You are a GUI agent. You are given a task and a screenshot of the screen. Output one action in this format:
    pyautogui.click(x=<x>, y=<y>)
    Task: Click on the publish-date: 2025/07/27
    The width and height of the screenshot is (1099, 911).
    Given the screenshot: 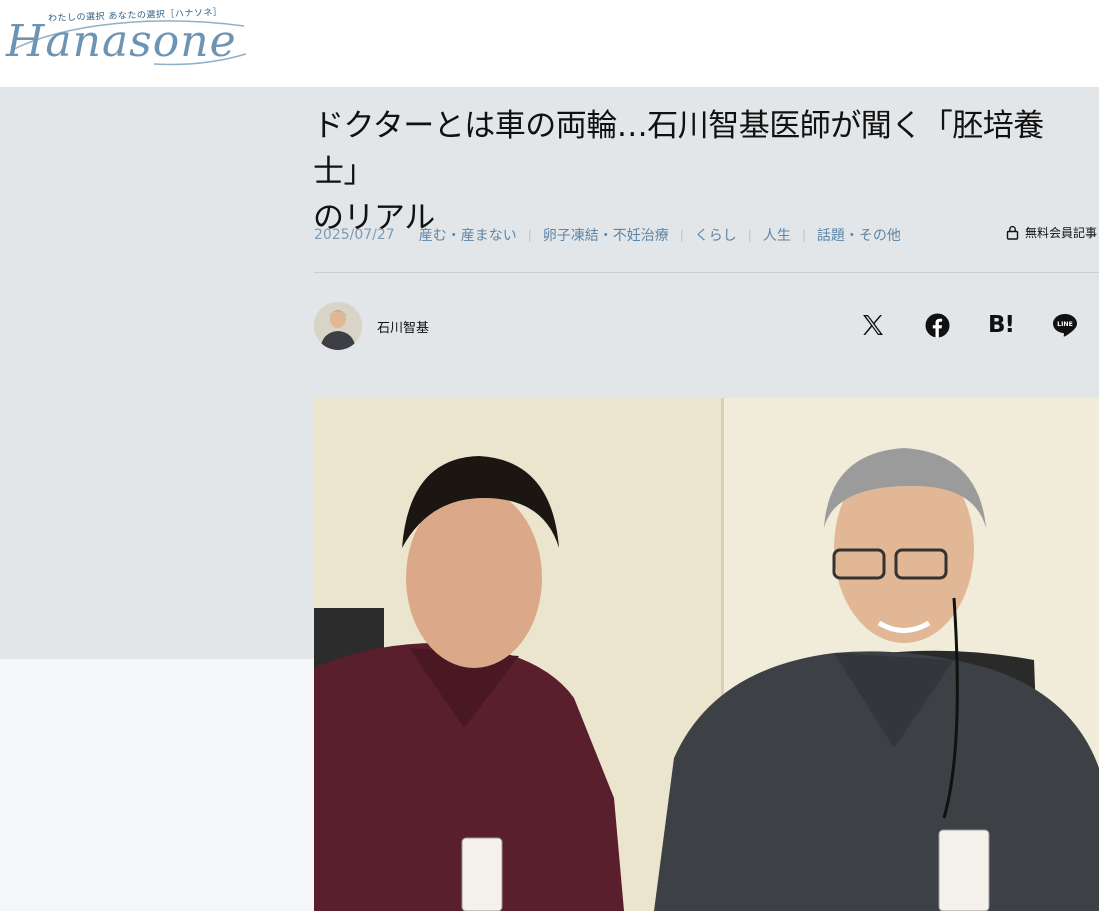 What is the action you would take?
    pyautogui.click(x=354, y=235)
    